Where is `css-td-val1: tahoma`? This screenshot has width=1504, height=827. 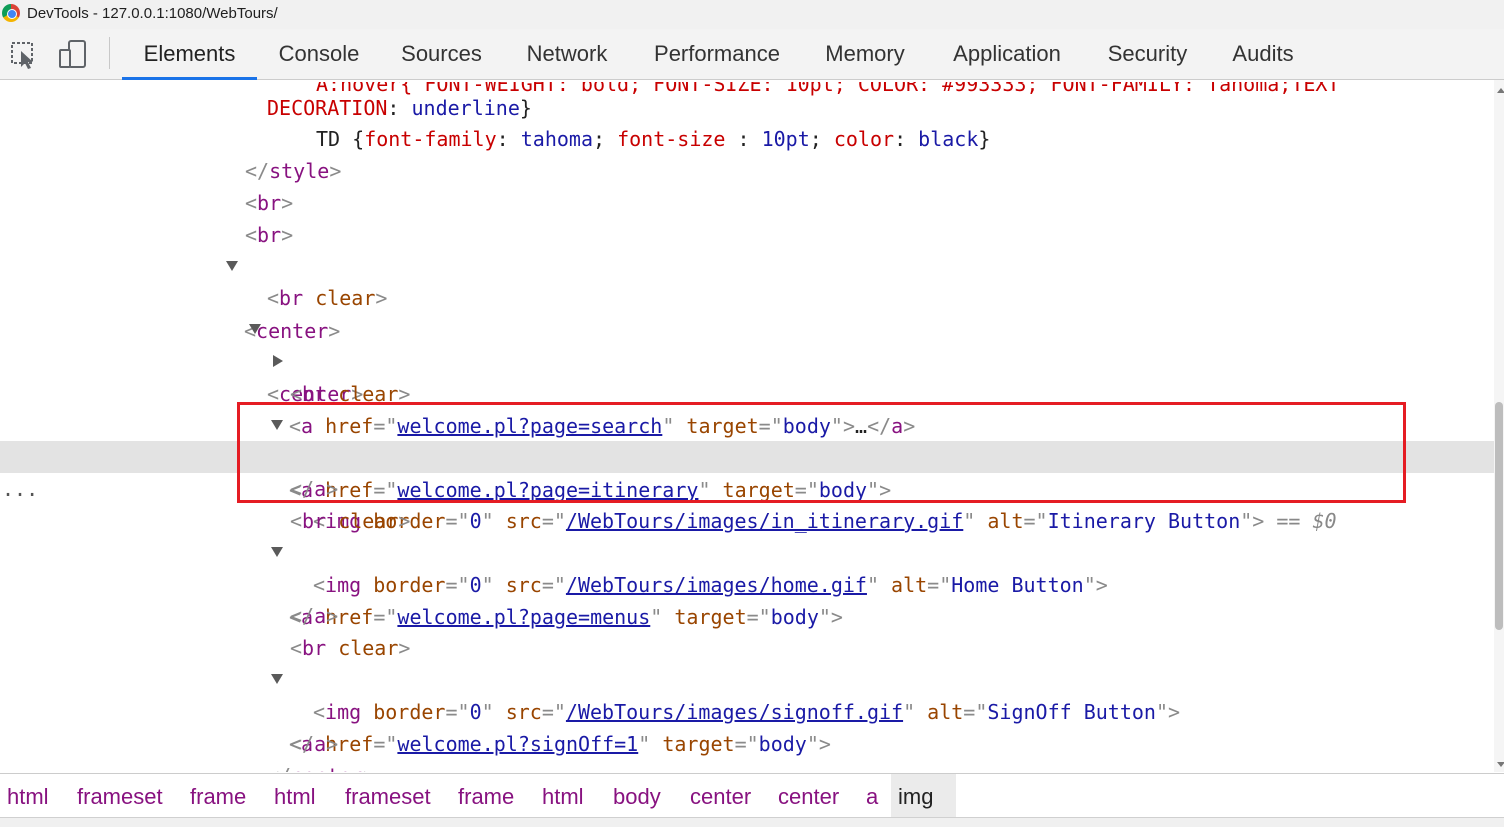 css-td-val1: tahoma is located at coordinates (556, 139).